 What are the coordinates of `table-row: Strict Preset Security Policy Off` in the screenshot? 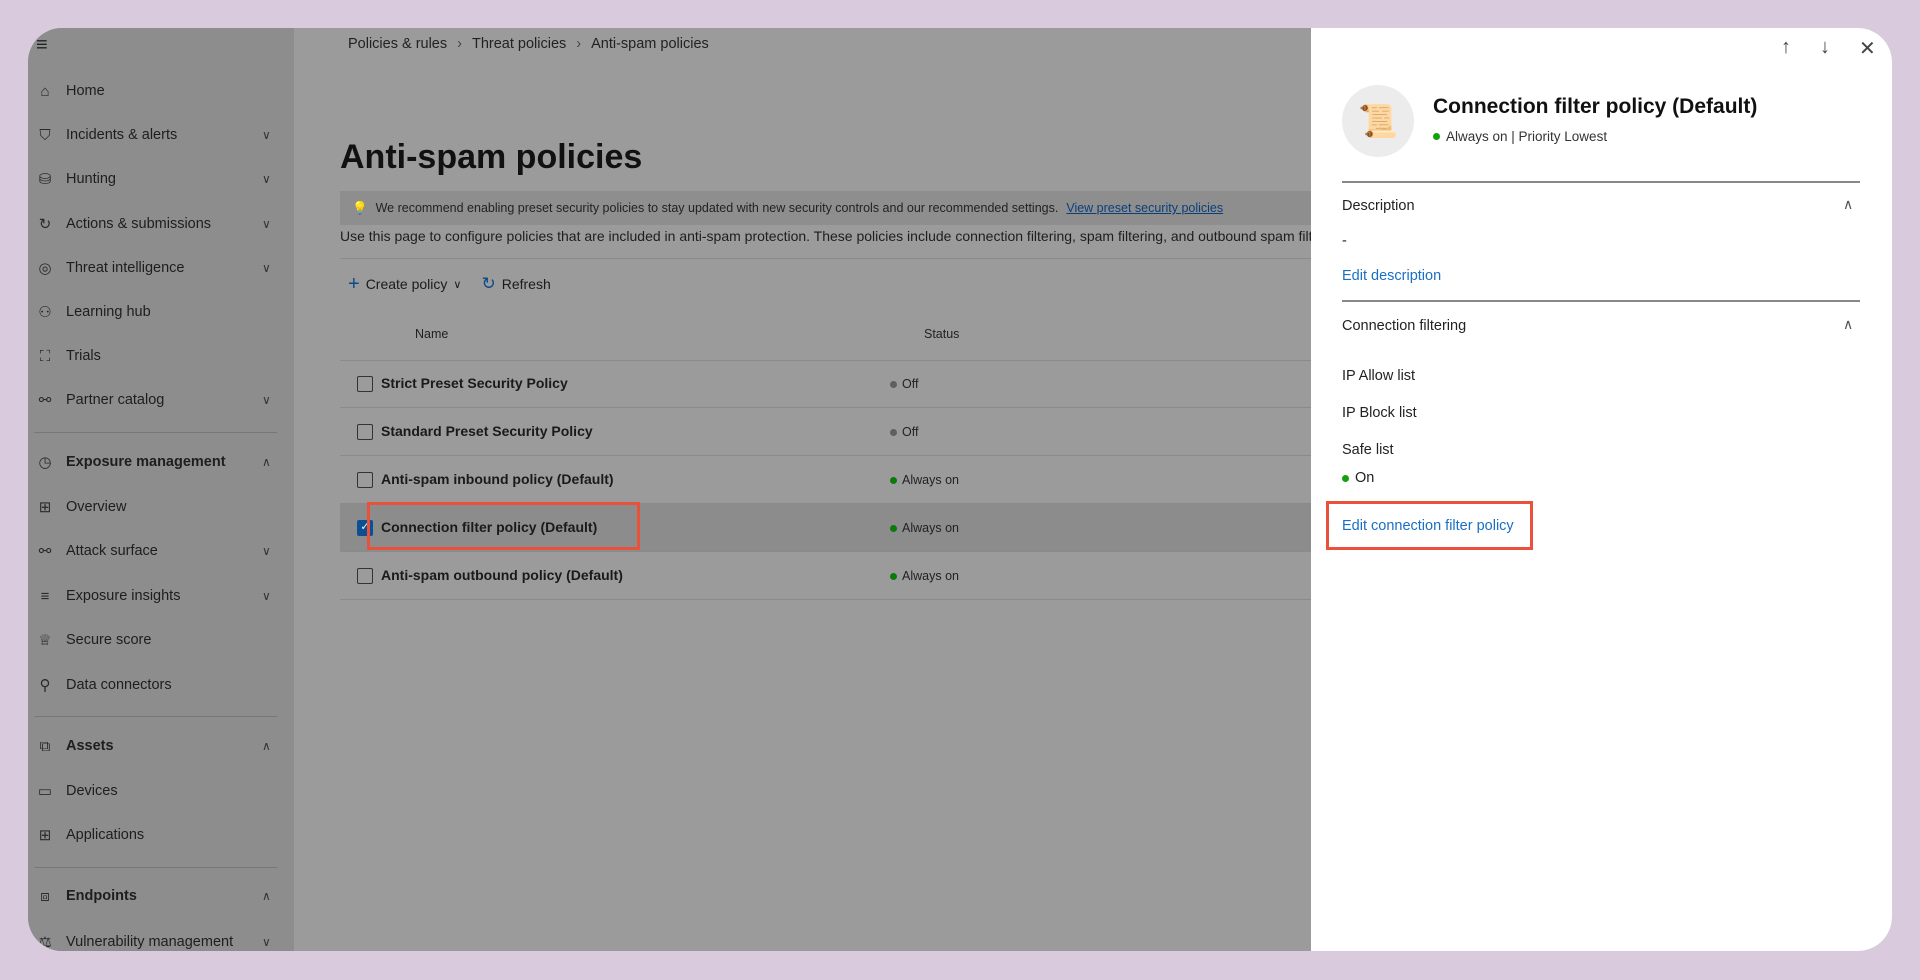 It's located at (825, 384).